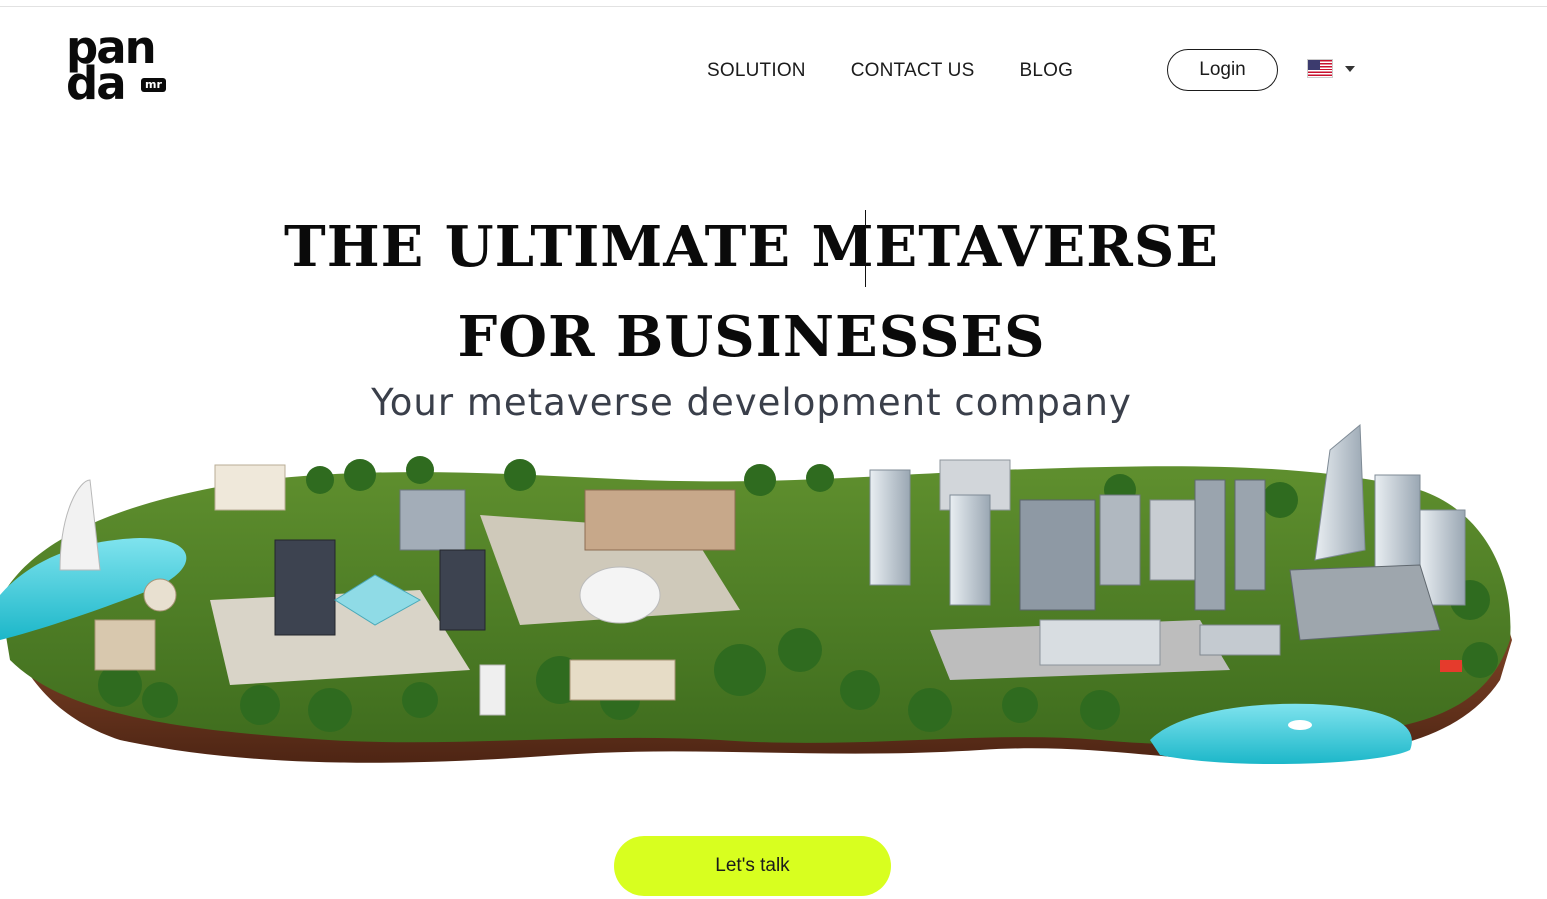 Image resolution: width=1547 pixels, height=899 pixels. Describe the element at coordinates (773, 6) in the screenshot. I see `top-divider` at that location.